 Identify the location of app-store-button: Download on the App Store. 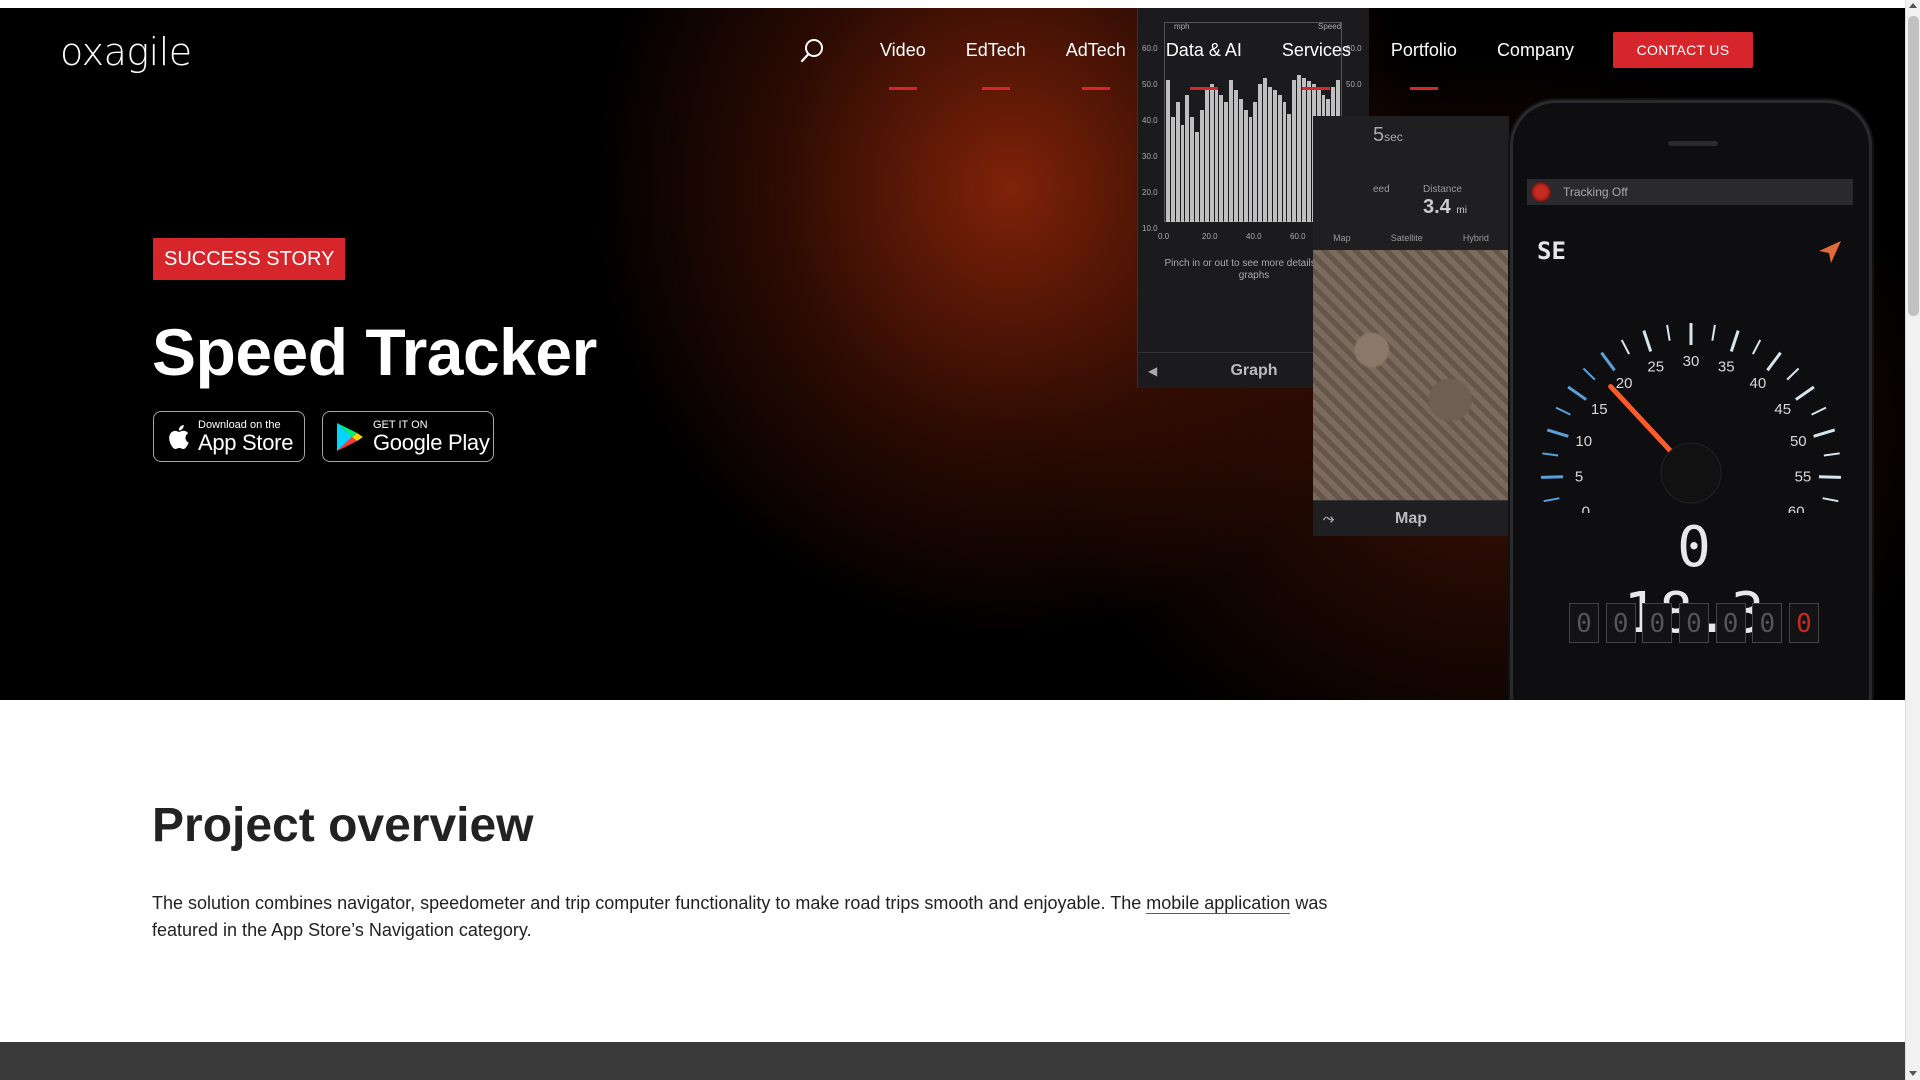
(229, 436).